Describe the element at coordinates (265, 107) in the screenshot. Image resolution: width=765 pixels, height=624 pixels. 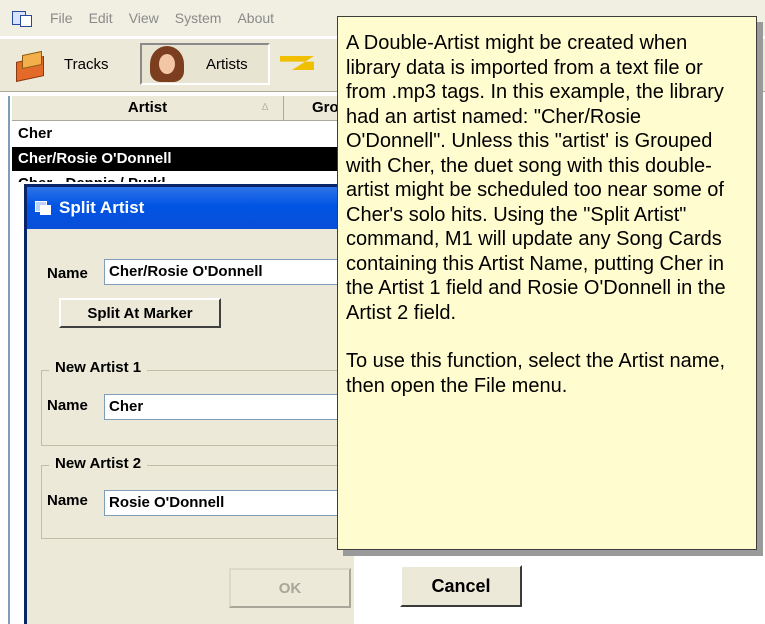
I see `sort-icon: ∆` at that location.